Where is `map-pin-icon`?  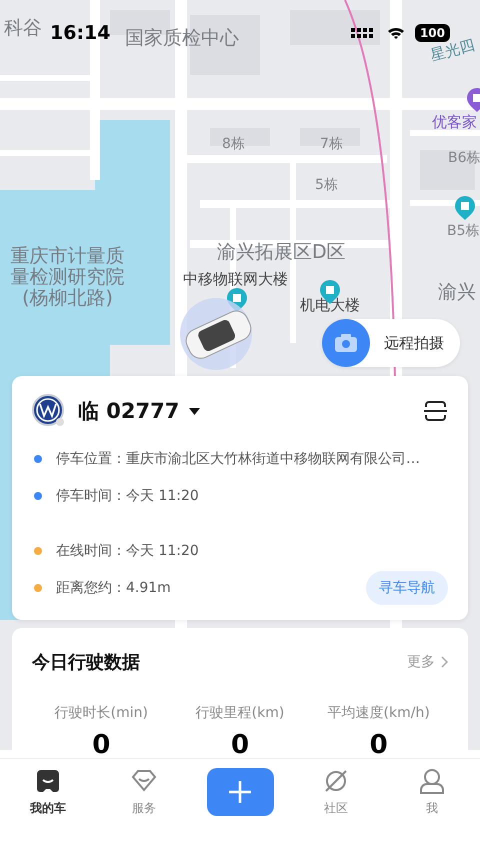 map-pin-icon is located at coordinates (465, 208).